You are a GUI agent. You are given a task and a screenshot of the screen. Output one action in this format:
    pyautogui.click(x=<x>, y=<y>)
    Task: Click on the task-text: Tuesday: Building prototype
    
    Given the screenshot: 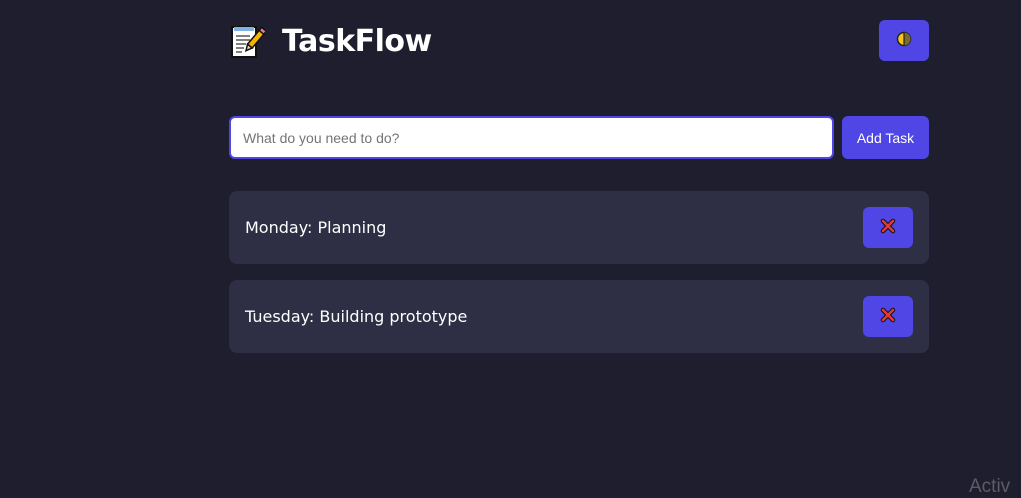 What is the action you would take?
    pyautogui.click(x=356, y=316)
    